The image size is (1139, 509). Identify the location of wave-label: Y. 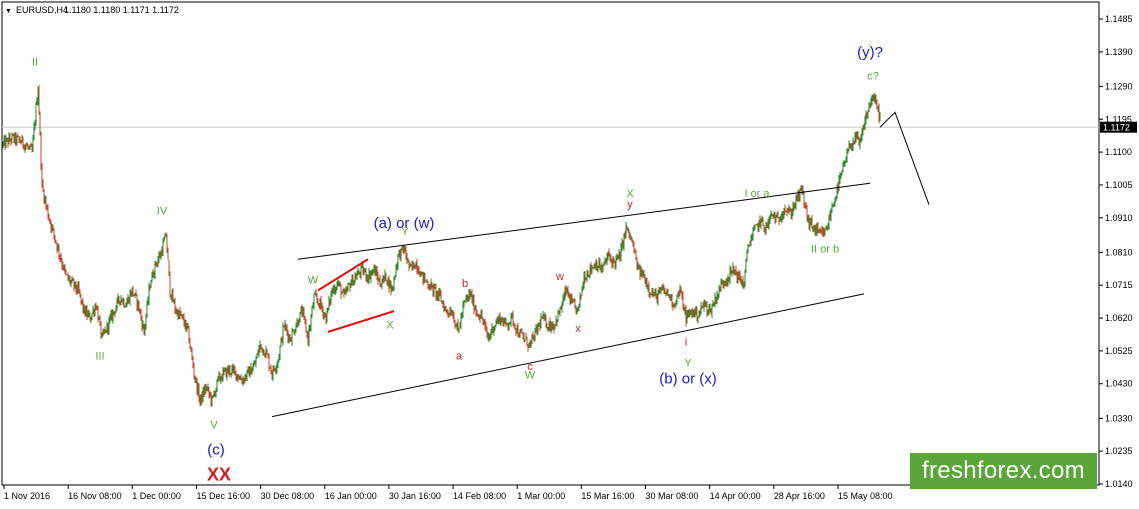
(688, 363).